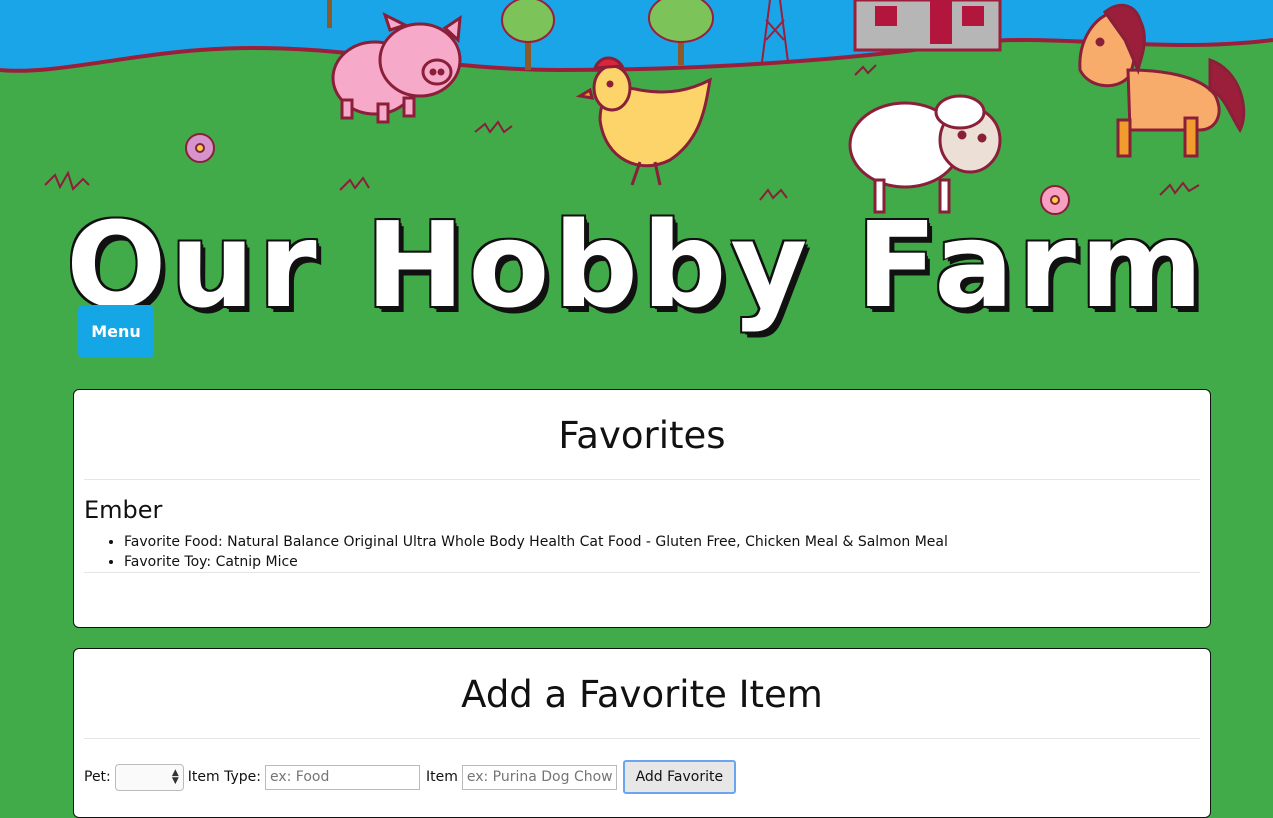 The height and width of the screenshot is (818, 1273). What do you see at coordinates (97, 777) in the screenshot?
I see `pet-label: Pet:` at bounding box center [97, 777].